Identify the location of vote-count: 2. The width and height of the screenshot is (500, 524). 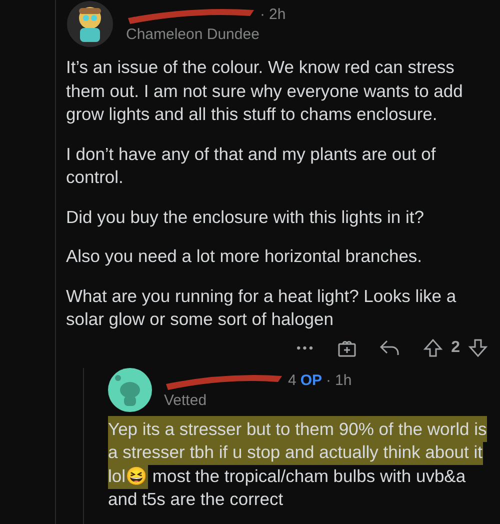
(455, 348).